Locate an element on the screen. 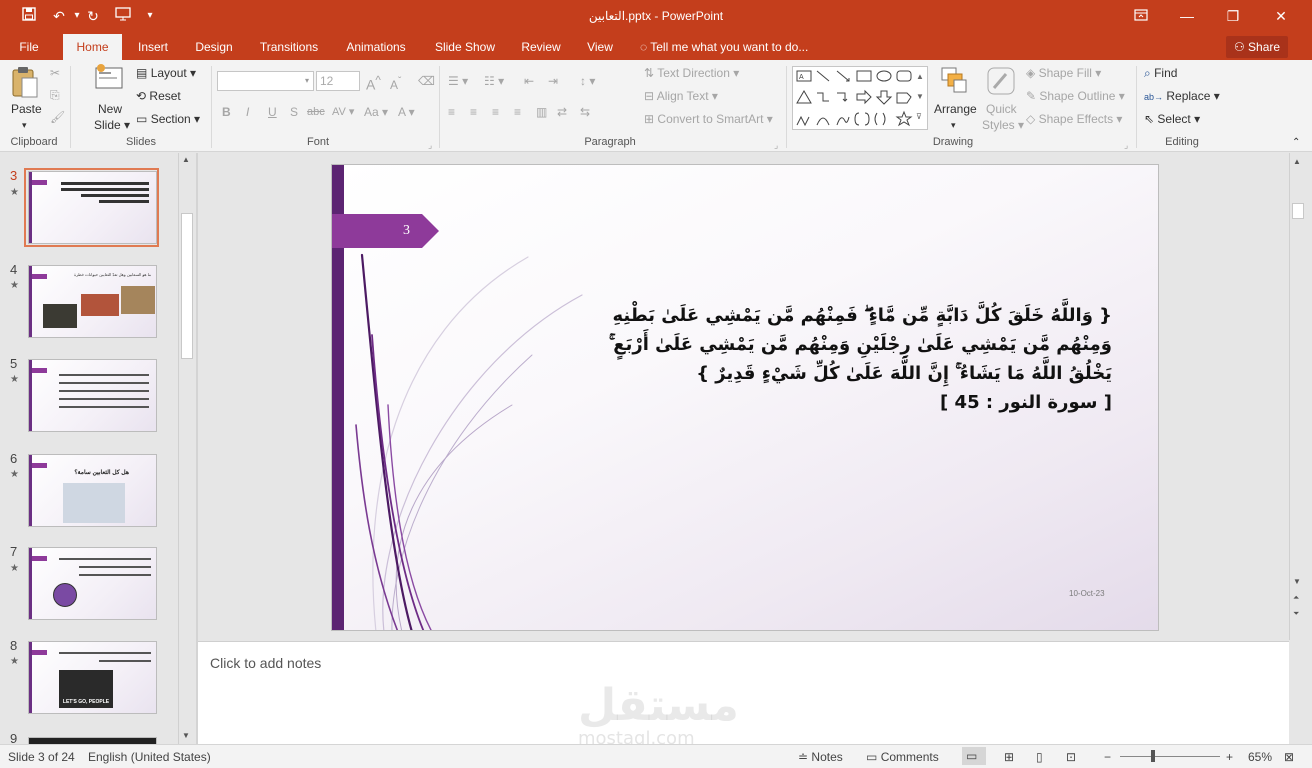  rtl-icon: ⇄ is located at coordinates (562, 112).